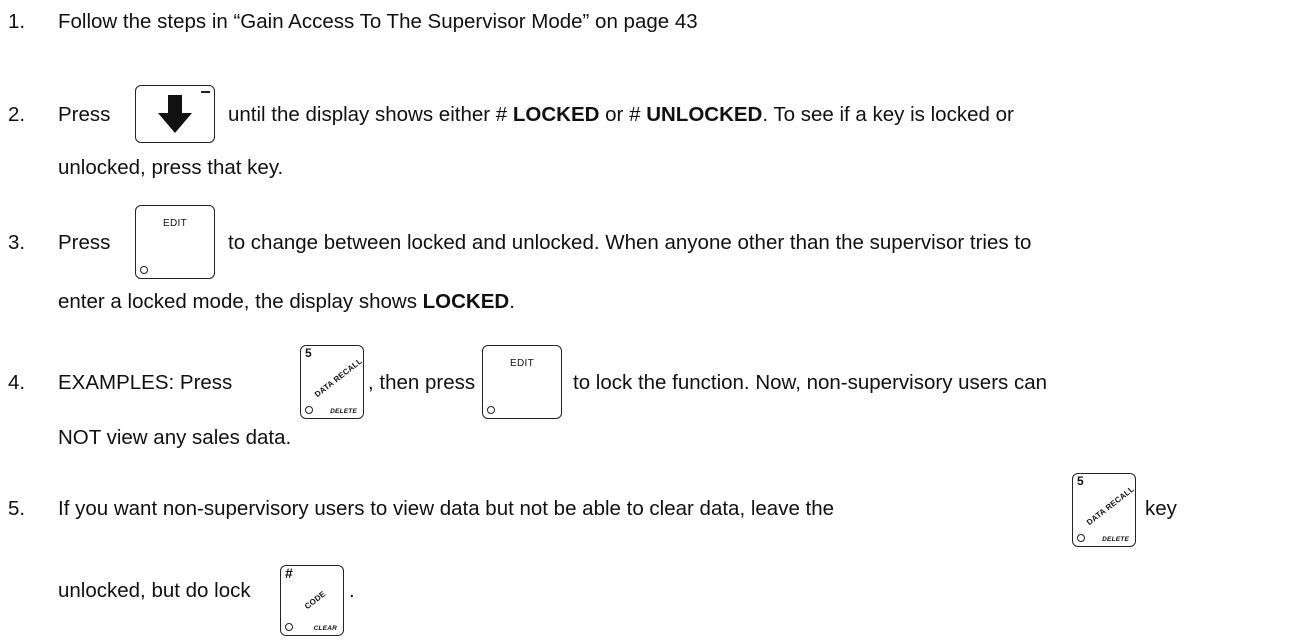  What do you see at coordinates (289, 573) in the screenshot?
I see `key-symbol: #` at bounding box center [289, 573].